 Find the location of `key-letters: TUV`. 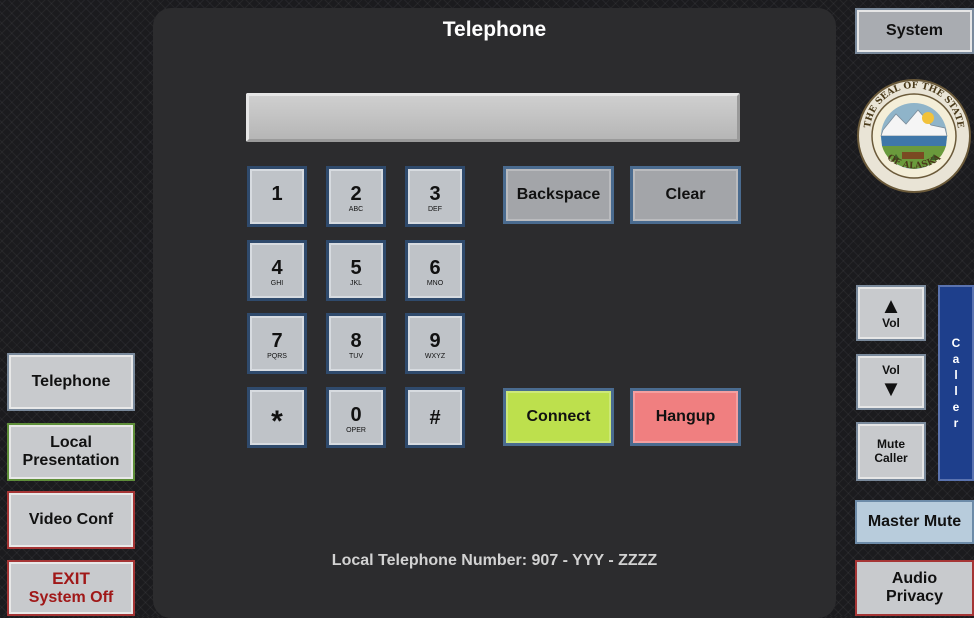

key-letters: TUV is located at coordinates (356, 356).